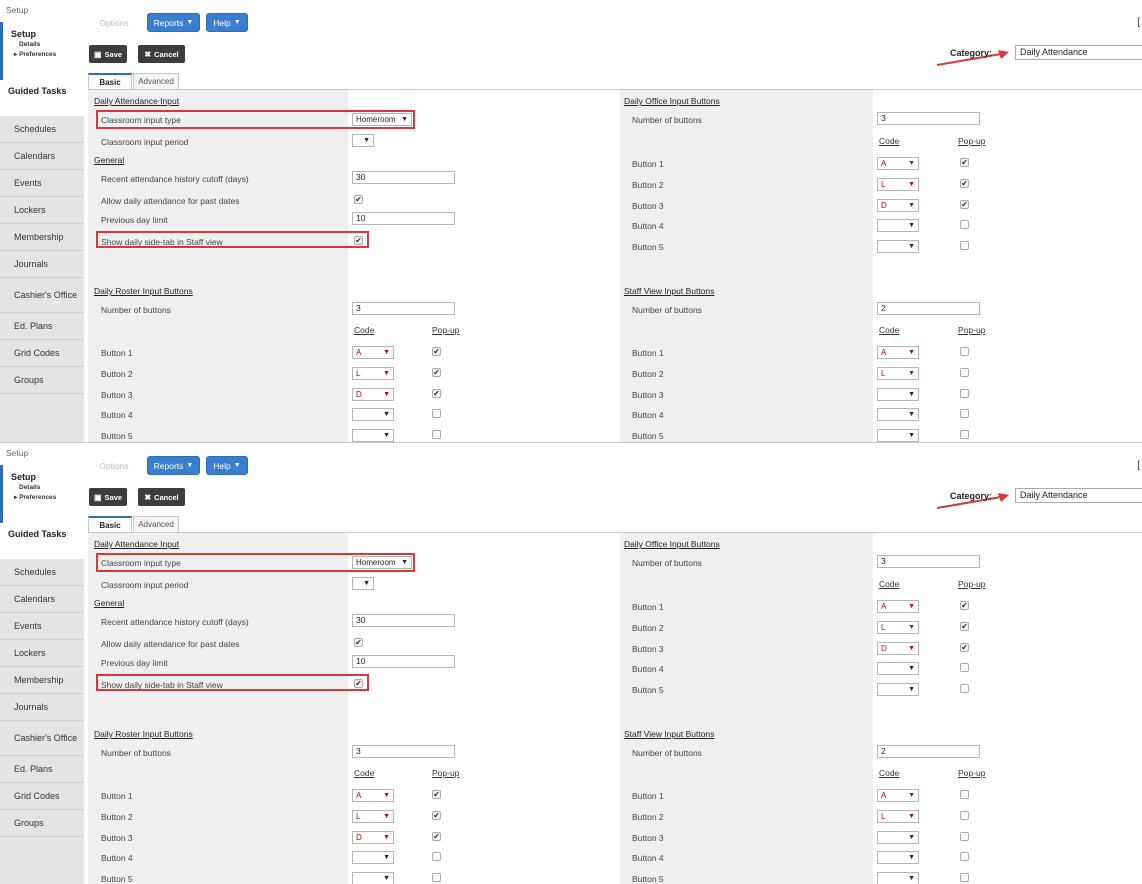  What do you see at coordinates (42, 653) in the screenshot?
I see `sidebar-item-lockers: Lockers` at bounding box center [42, 653].